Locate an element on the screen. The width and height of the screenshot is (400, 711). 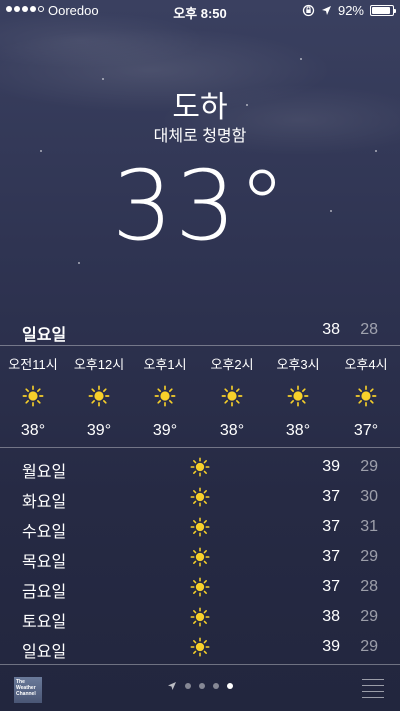
status-bar: Ooredoo 오후 8:50 92% is located at coordinates (200, 11).